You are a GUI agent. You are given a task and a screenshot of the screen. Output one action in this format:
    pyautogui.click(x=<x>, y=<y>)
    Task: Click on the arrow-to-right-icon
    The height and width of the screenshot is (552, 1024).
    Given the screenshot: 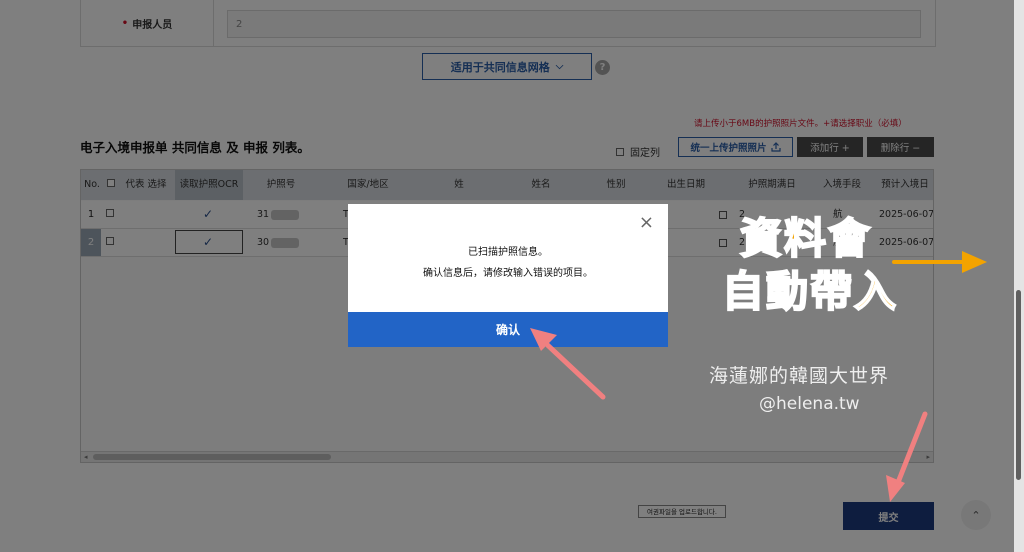 What is the action you would take?
    pyautogui.click(x=939, y=262)
    